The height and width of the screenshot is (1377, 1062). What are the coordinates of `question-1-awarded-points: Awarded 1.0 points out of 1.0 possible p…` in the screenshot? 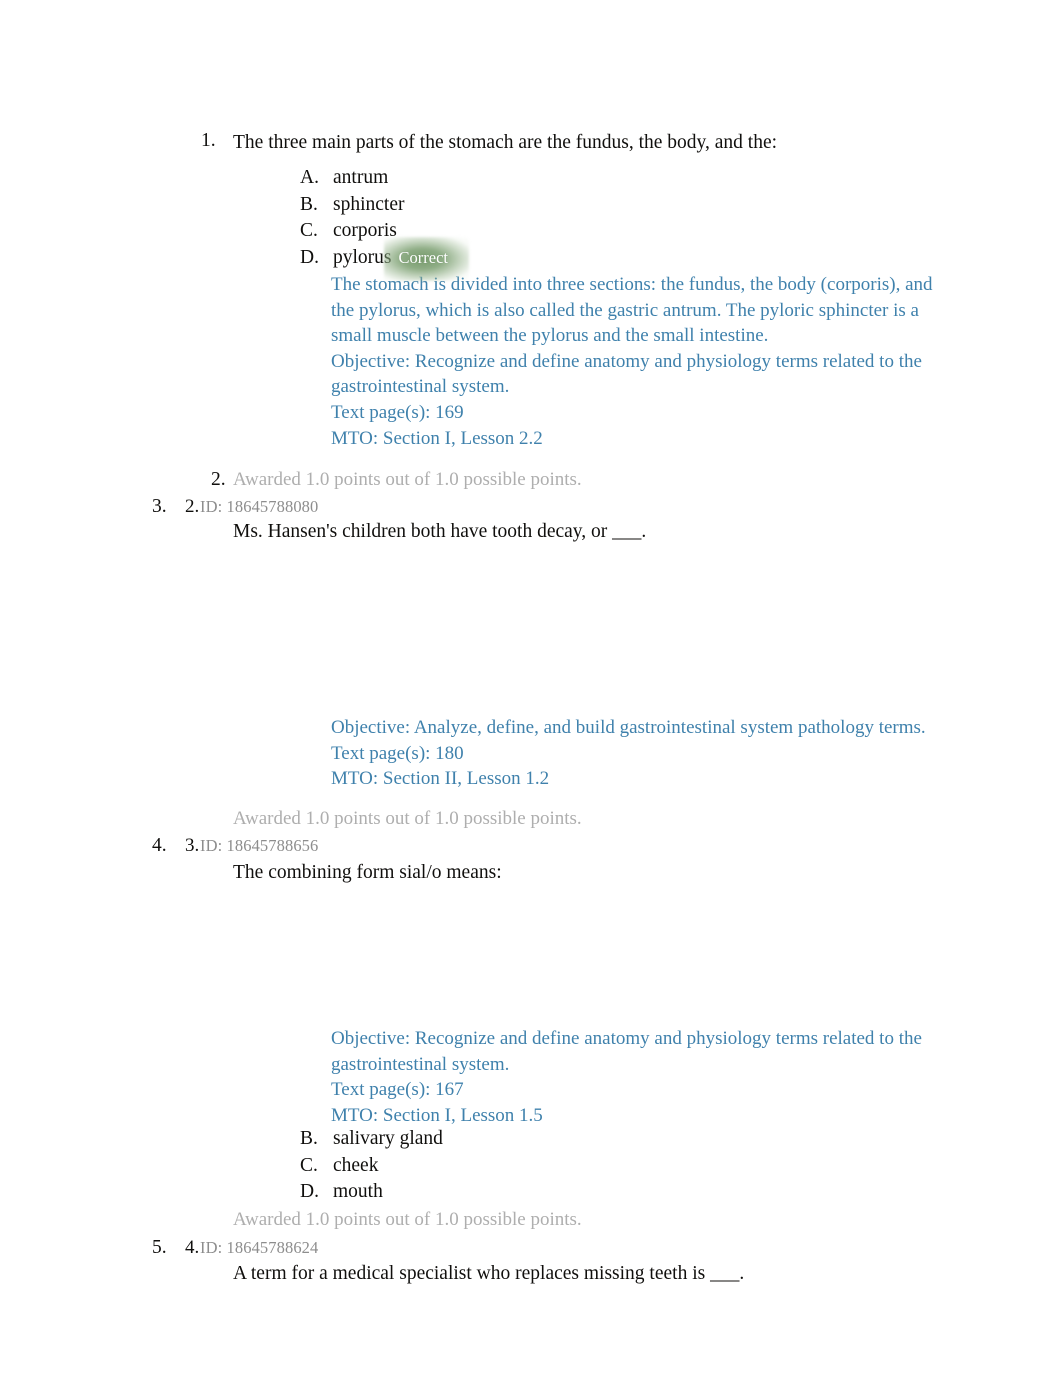 It's located at (407, 479).